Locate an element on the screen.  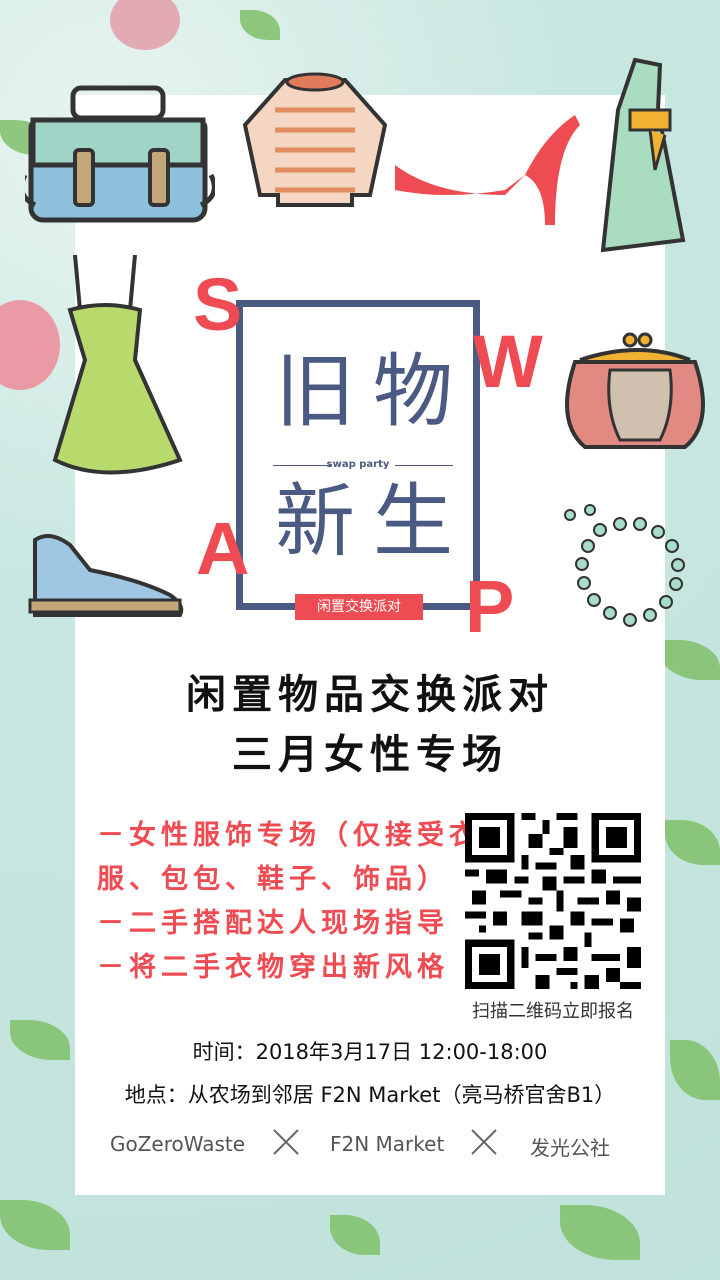
event-tag: 闲置交换派对 is located at coordinates (359, 607).